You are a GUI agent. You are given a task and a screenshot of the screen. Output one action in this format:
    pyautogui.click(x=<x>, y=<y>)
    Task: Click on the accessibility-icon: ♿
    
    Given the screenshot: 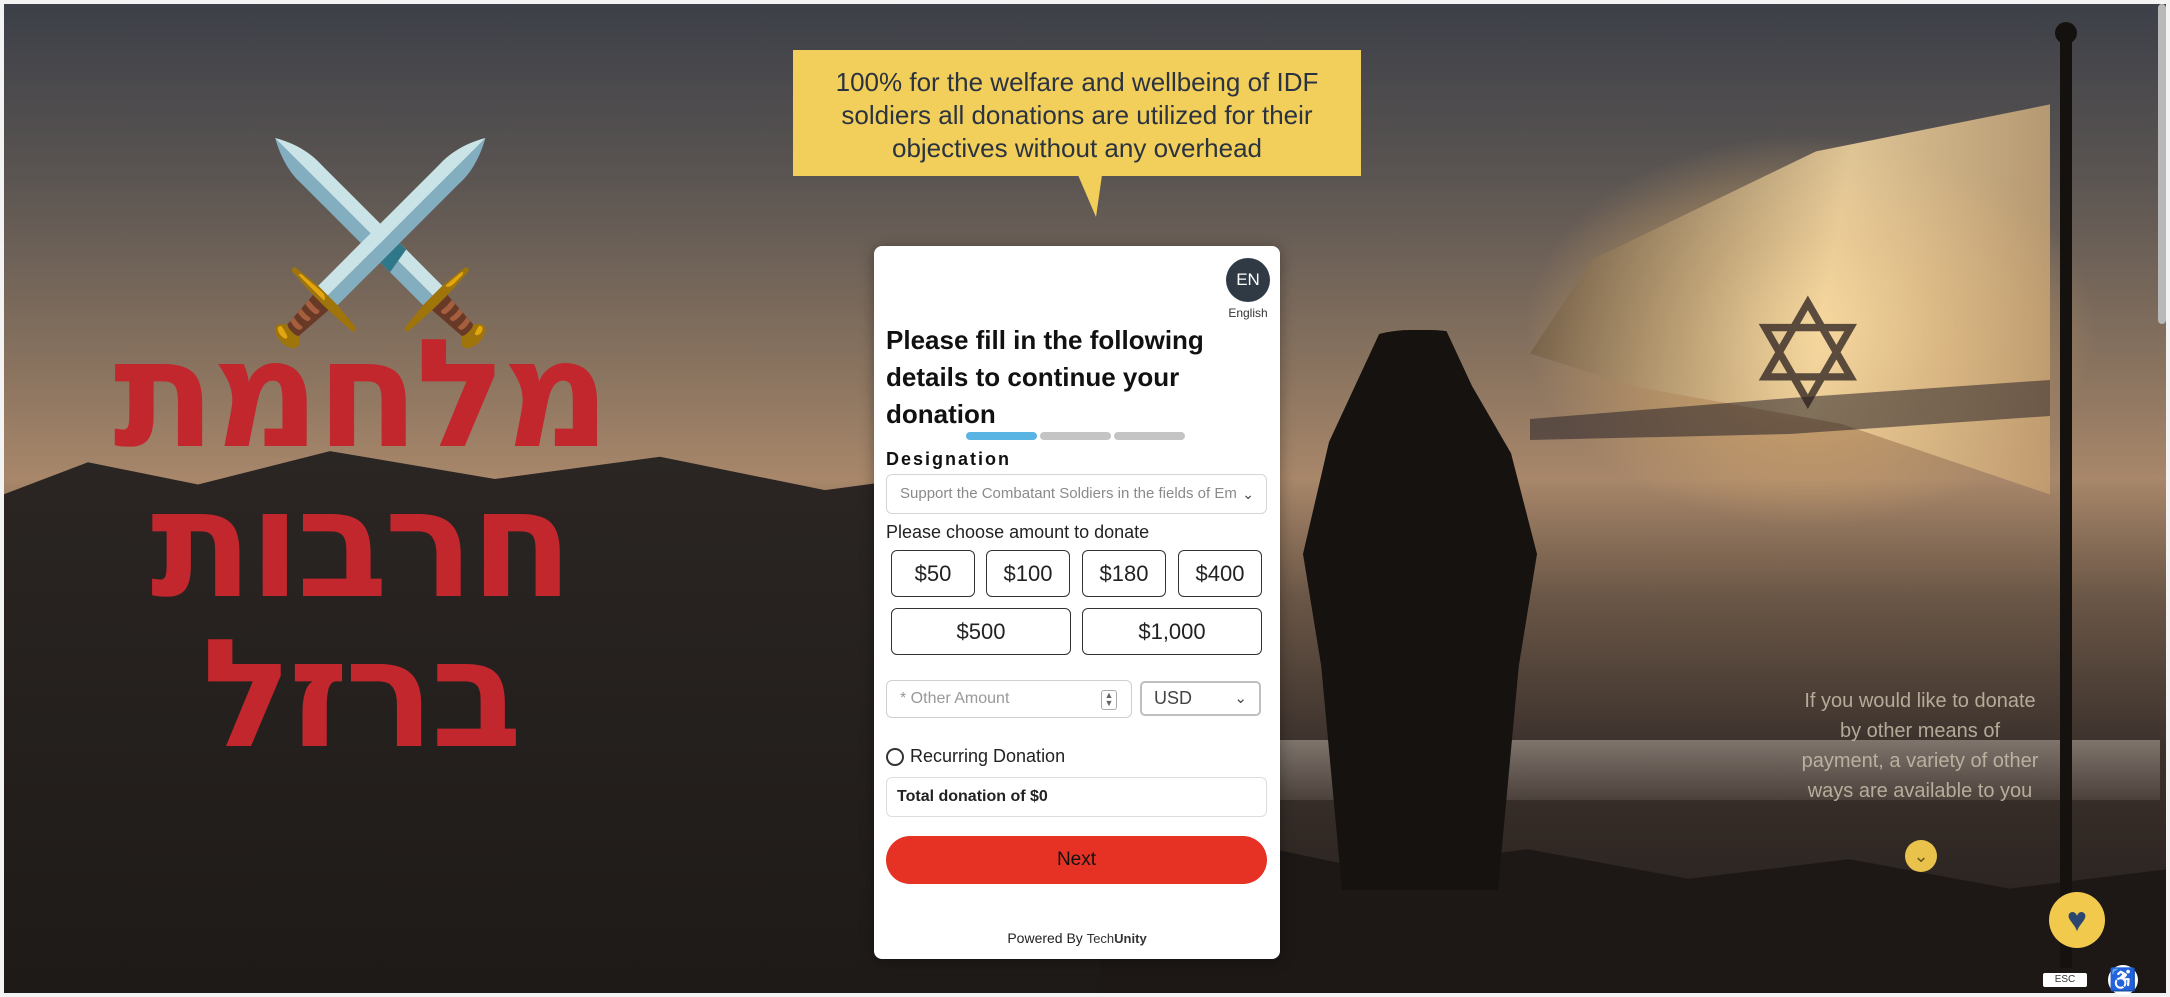 What is the action you would take?
    pyautogui.click(x=2123, y=980)
    